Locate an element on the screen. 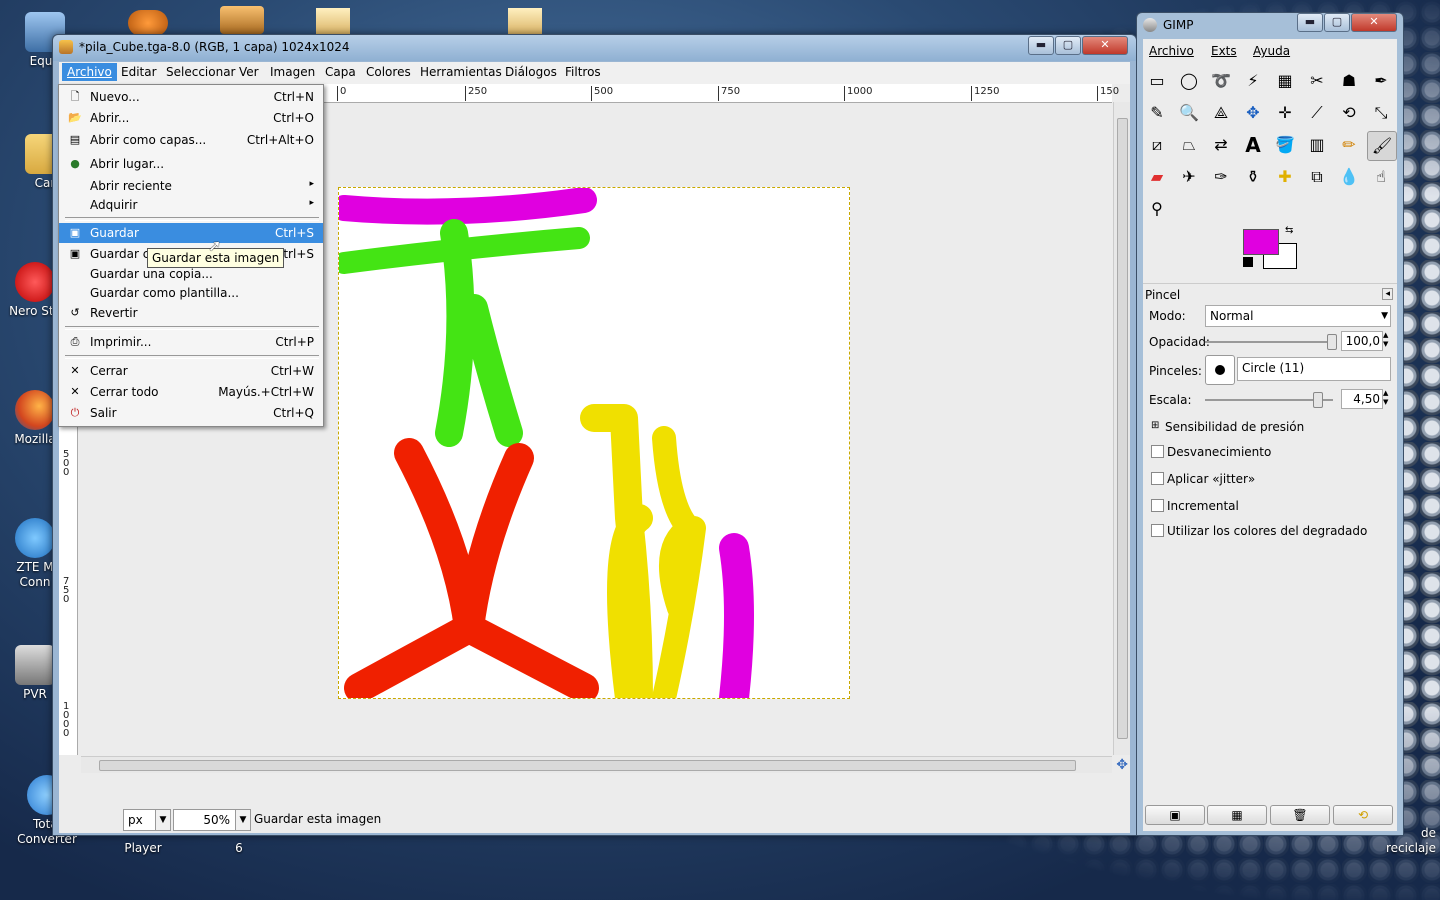  paths-tool-icon: ✒ is located at coordinates (1381, 81).